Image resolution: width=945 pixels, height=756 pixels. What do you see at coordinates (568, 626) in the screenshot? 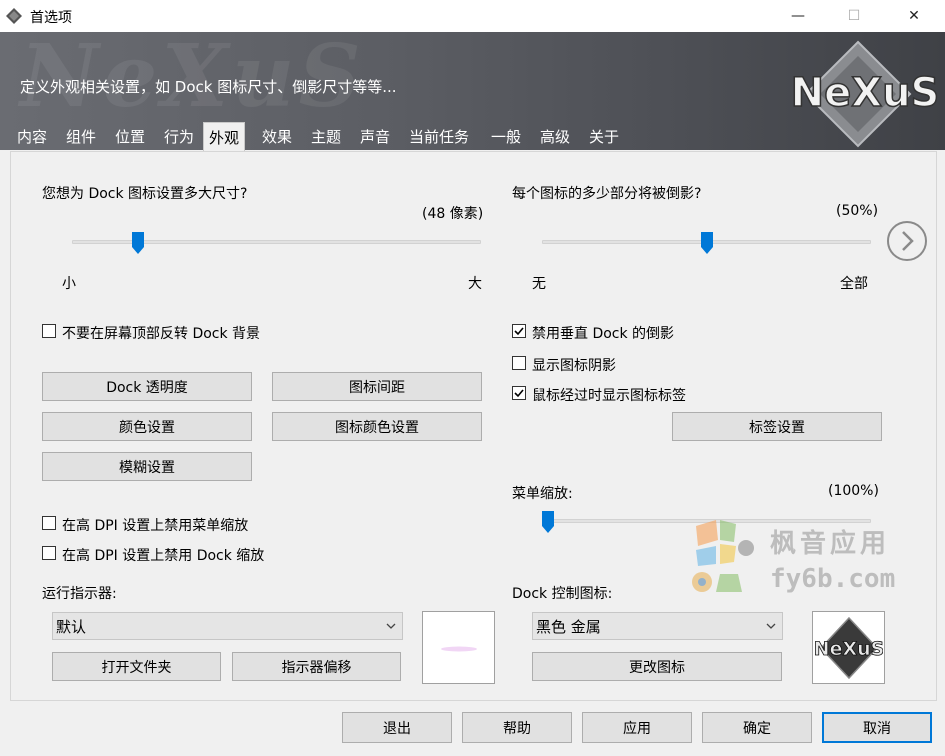
I see `dock-control-icon-selected-value: 黑色 金属` at bounding box center [568, 626].